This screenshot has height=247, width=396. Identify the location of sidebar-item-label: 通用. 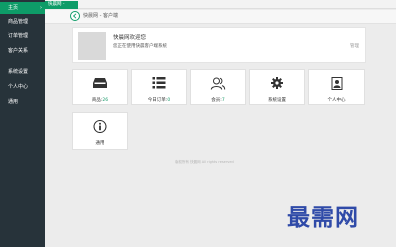
(13, 102).